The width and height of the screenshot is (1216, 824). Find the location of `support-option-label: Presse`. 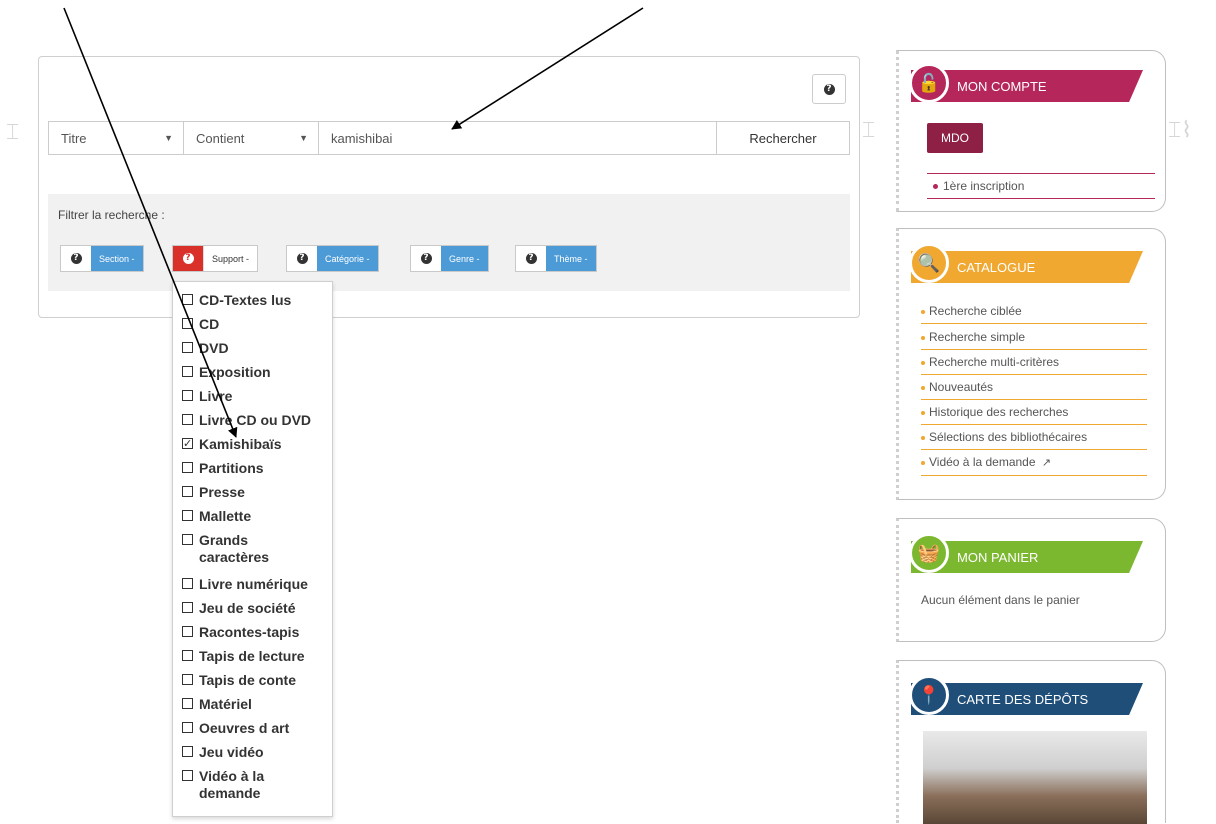

support-option-label: Presse is located at coordinates (222, 492).